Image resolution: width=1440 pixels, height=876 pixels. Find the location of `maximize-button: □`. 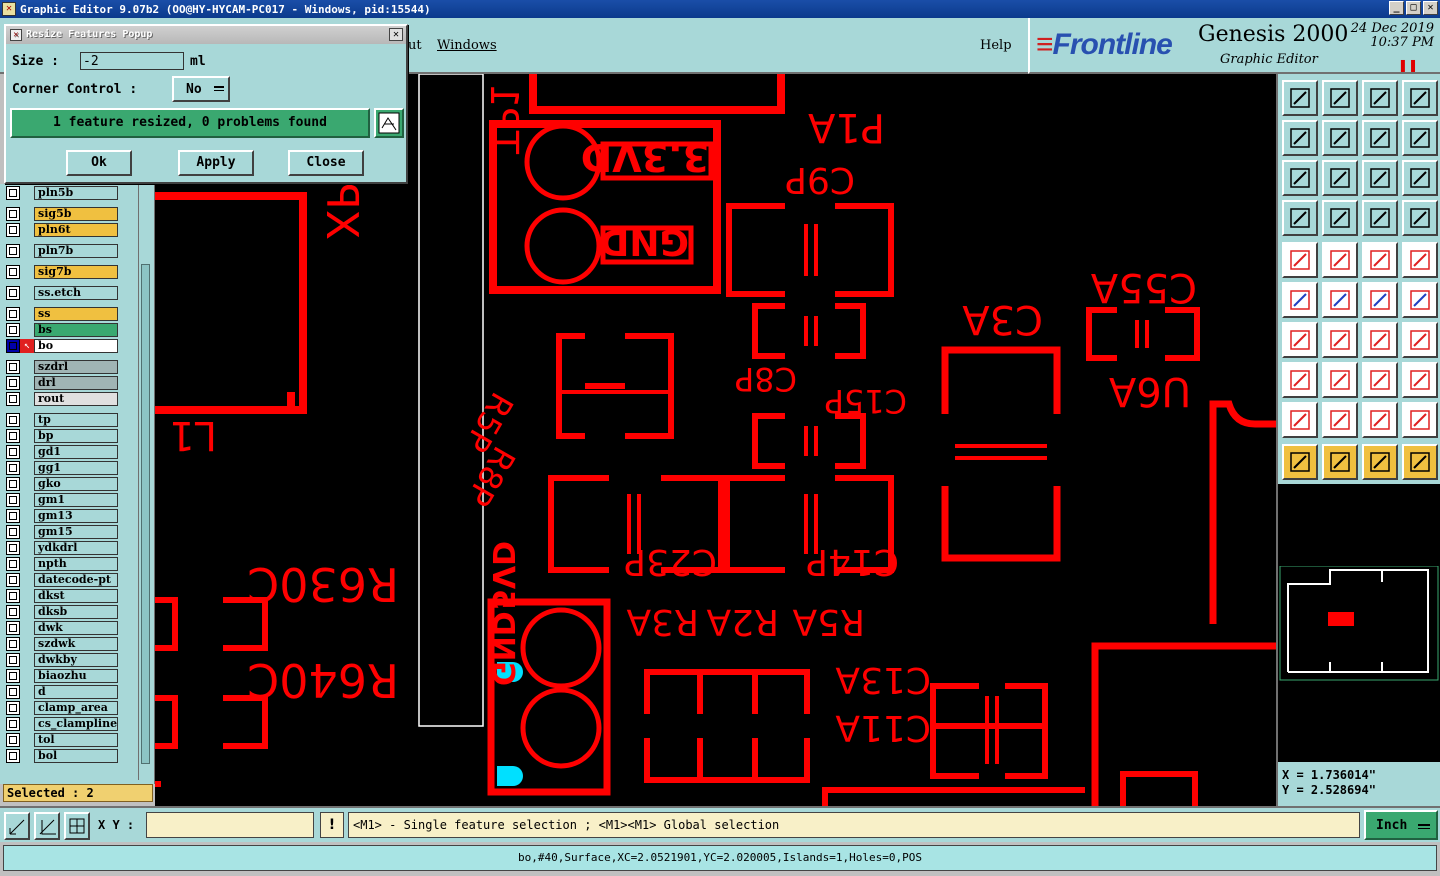

maximize-button: □ is located at coordinates (1413, 8).